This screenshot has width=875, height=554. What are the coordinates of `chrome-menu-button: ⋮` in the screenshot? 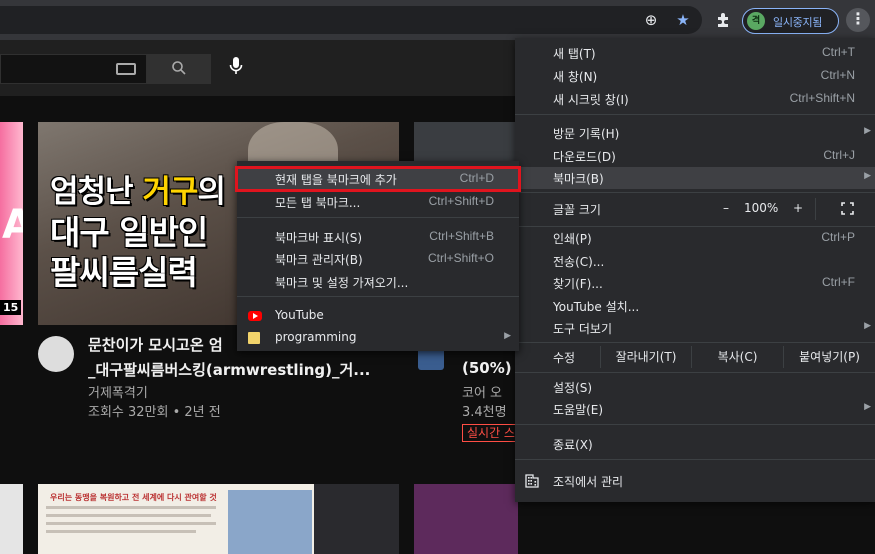 It's located at (858, 20).